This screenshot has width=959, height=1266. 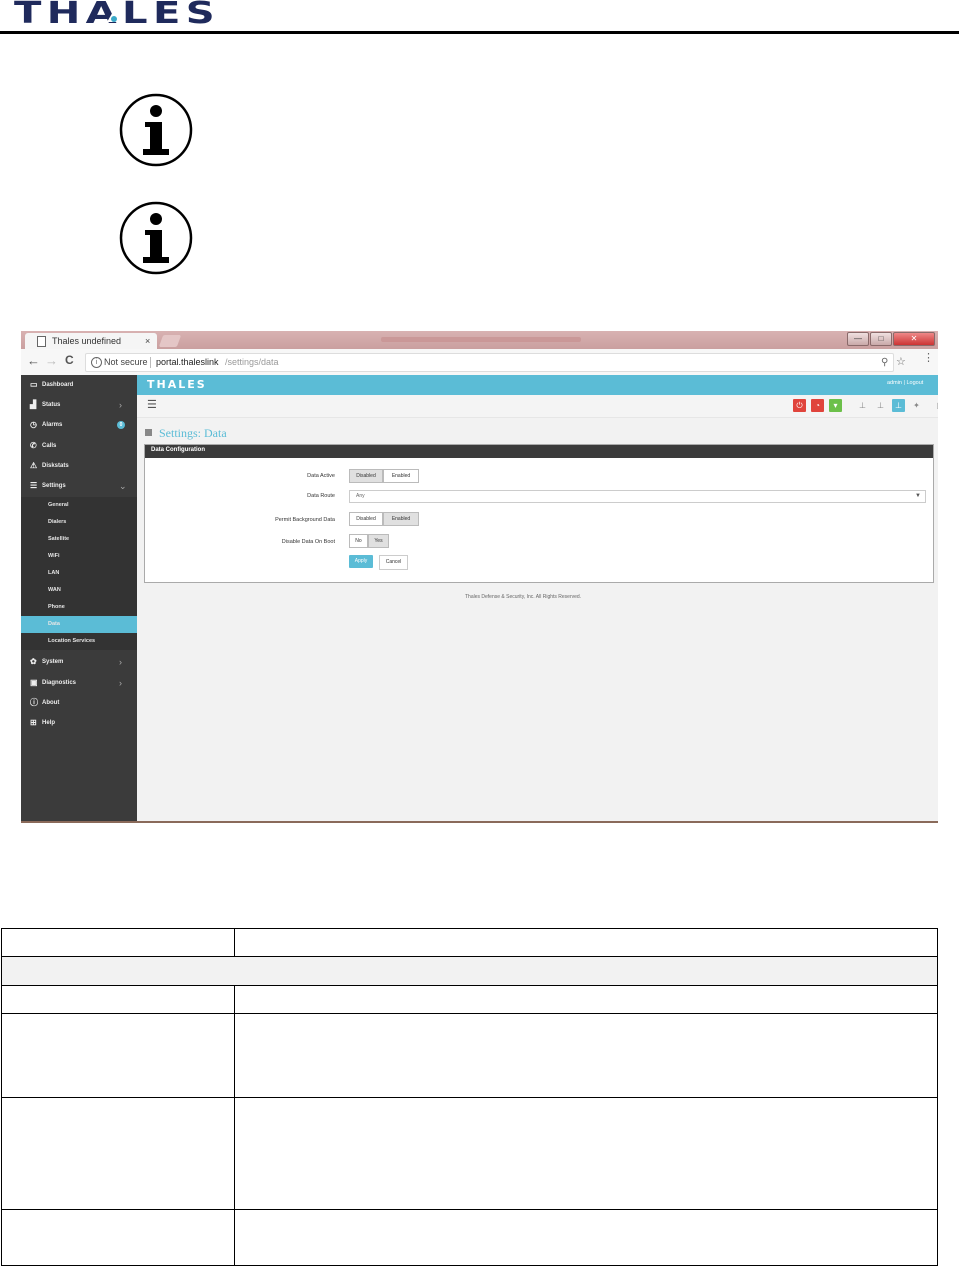 What do you see at coordinates (936, 405) in the screenshot?
I see `signal-icon: ▥` at bounding box center [936, 405].